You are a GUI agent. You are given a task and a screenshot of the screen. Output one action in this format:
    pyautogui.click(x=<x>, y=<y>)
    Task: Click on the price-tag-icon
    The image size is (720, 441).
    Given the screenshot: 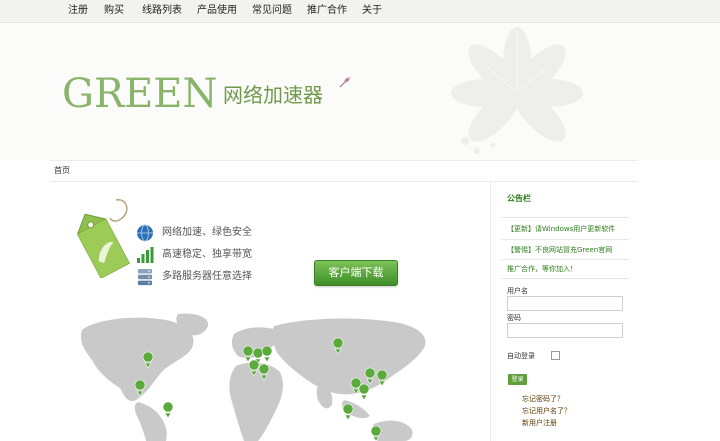 What is the action you would take?
    pyautogui.click(x=103, y=238)
    